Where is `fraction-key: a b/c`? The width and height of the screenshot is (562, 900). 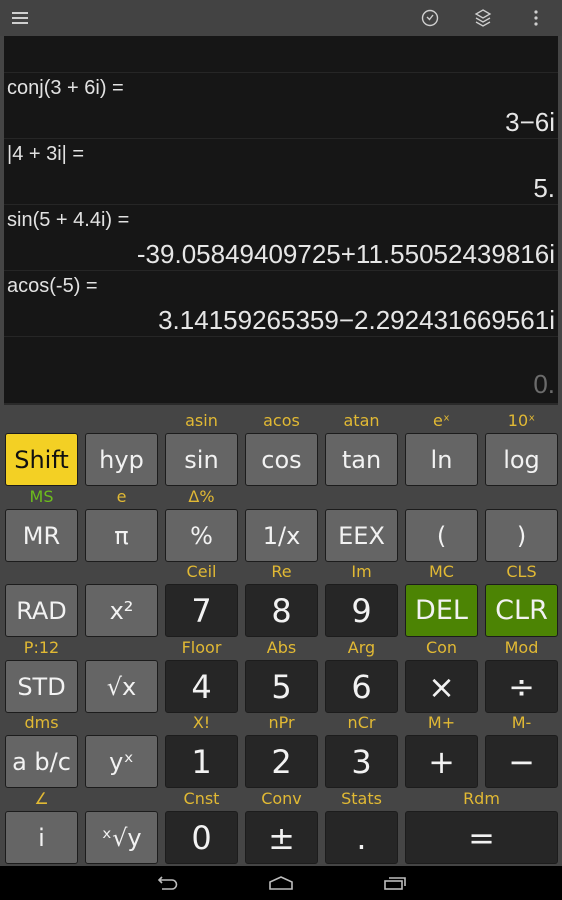
fraction-key: a b/c is located at coordinates (41, 761).